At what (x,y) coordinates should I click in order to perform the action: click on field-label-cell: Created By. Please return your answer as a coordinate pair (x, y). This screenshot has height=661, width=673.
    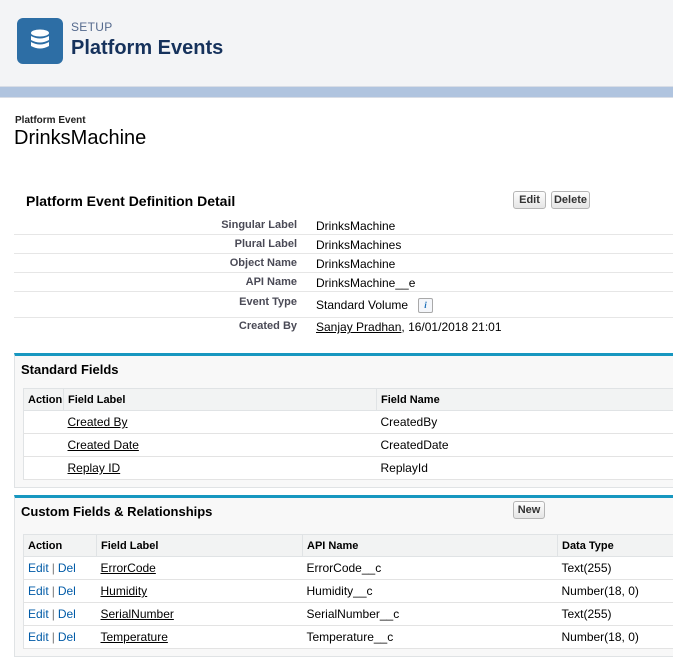
    Looking at the image, I should click on (220, 422).